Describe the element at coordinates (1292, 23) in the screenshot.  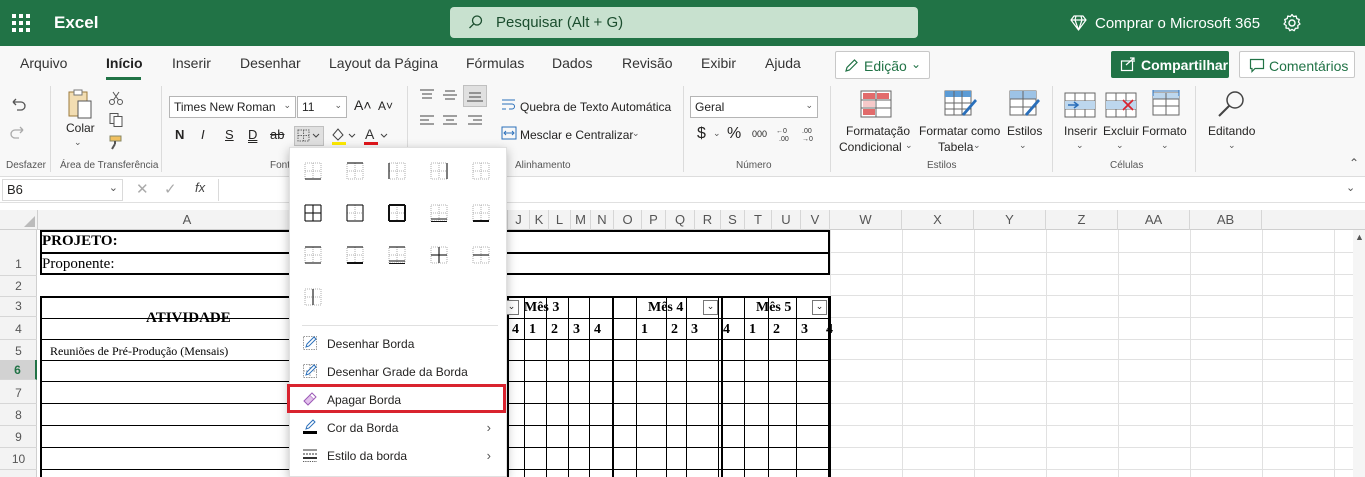
I see `gear-icon` at that location.